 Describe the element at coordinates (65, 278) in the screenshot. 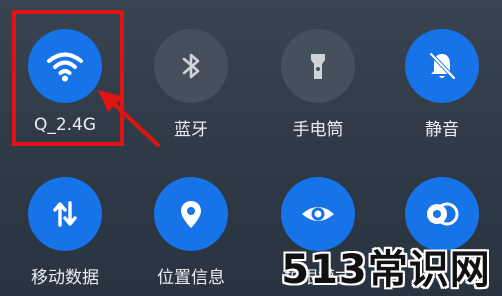

I see `tile-label: 移动数据` at that location.